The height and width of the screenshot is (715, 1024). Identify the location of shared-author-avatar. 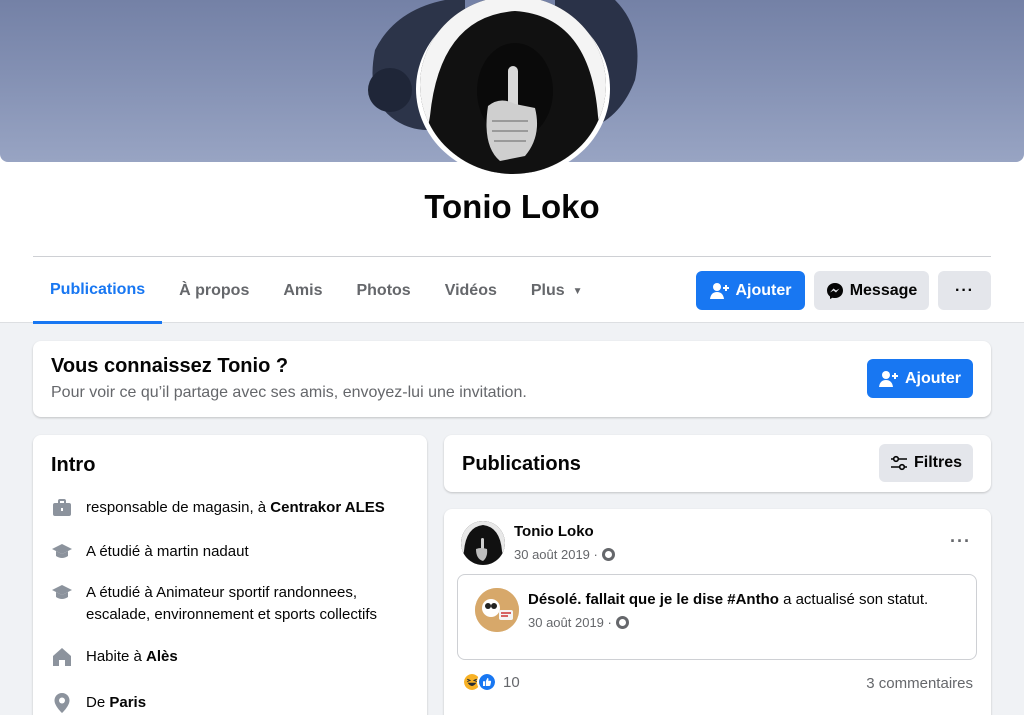
(497, 610).